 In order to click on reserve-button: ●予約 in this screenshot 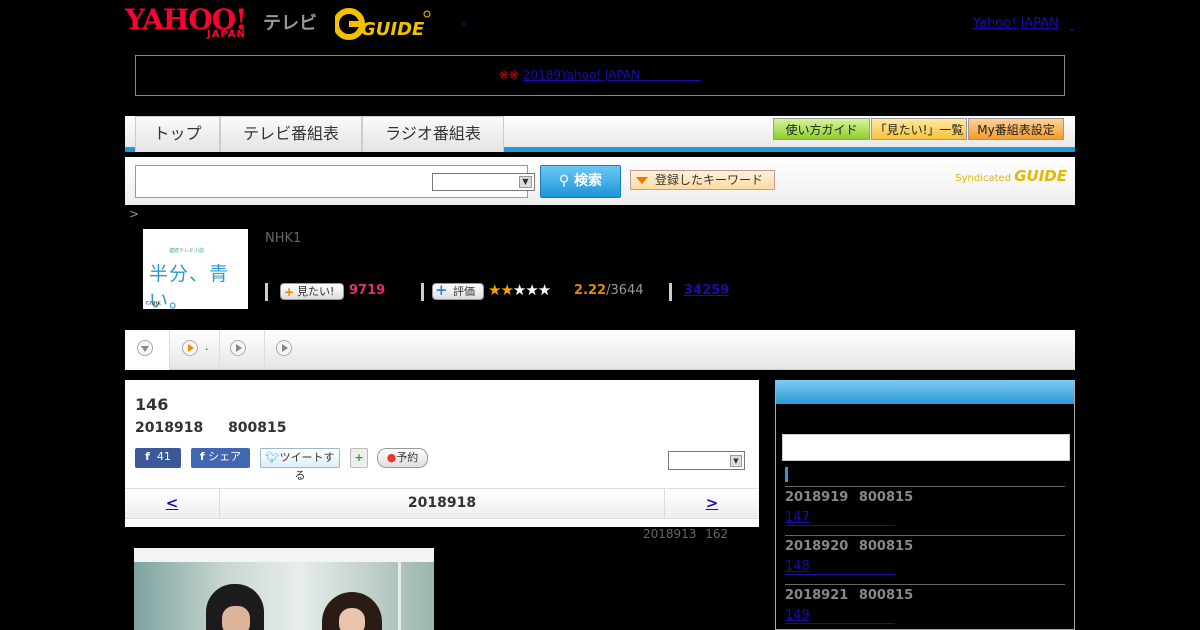, I will do `click(402, 458)`.